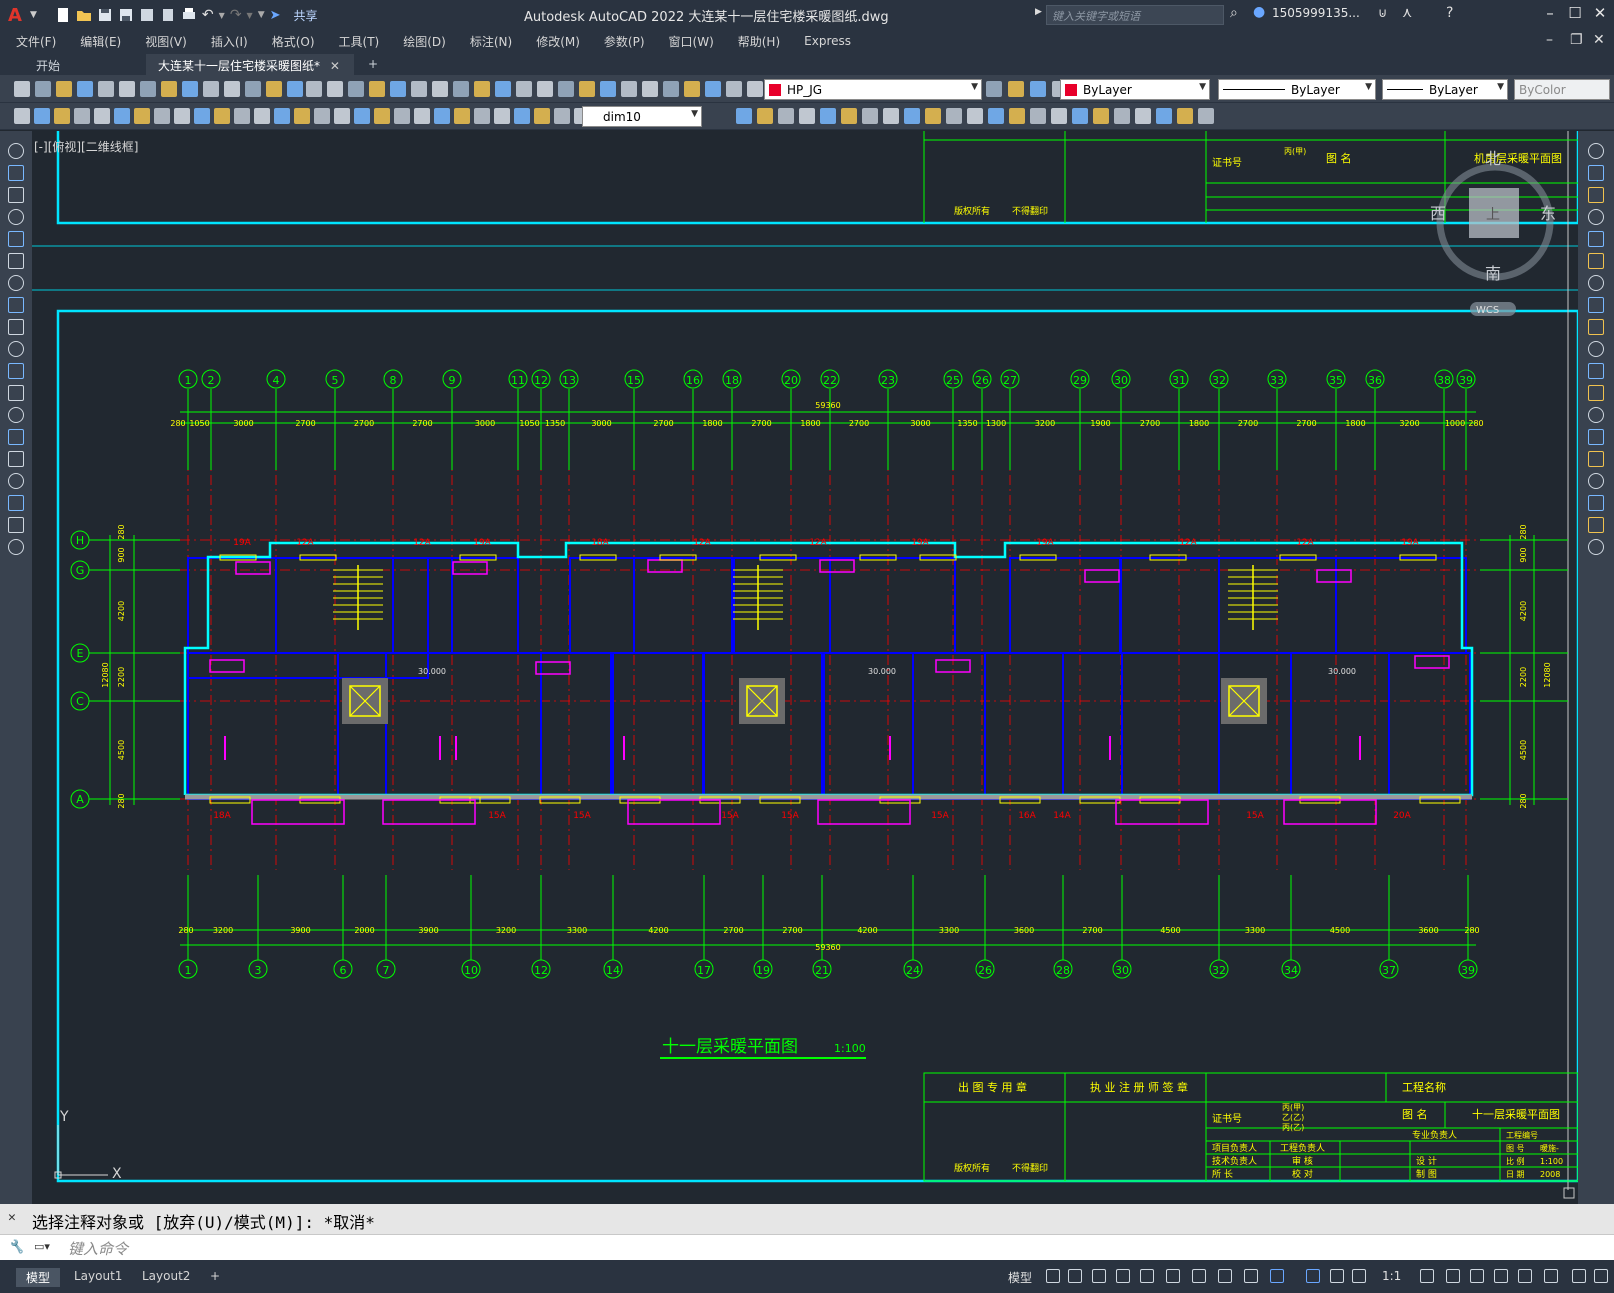 This screenshot has height=1293, width=1614. I want to click on open-from-web-icon, so click(147, 15).